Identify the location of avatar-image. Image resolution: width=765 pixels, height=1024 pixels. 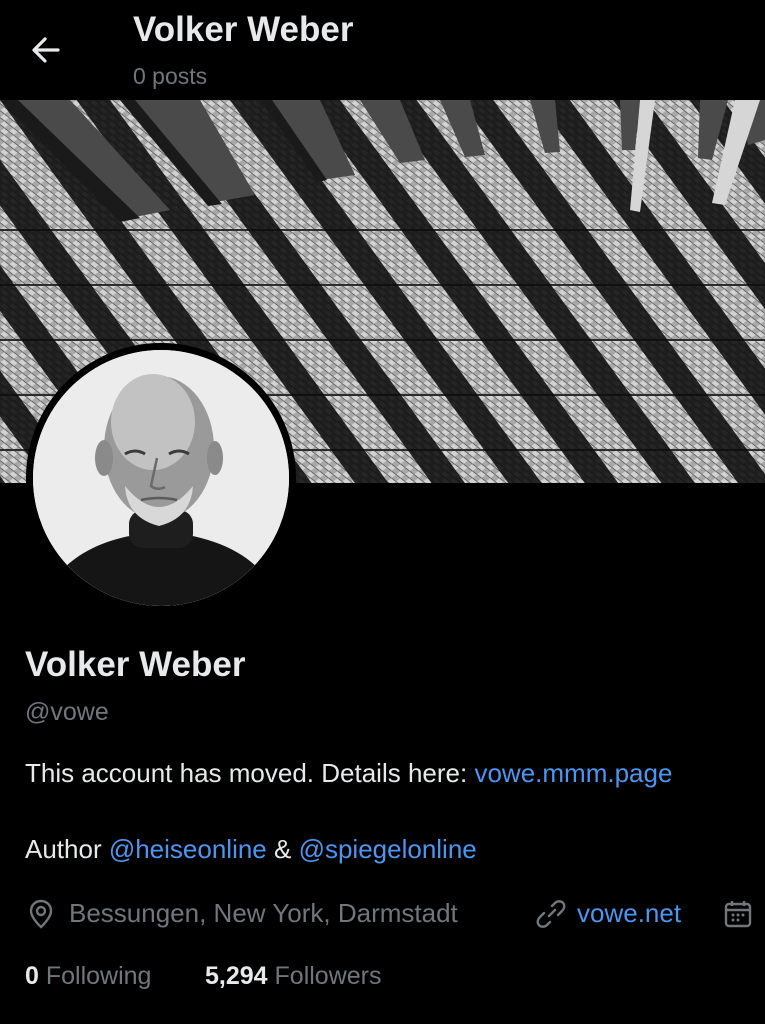
(161, 478).